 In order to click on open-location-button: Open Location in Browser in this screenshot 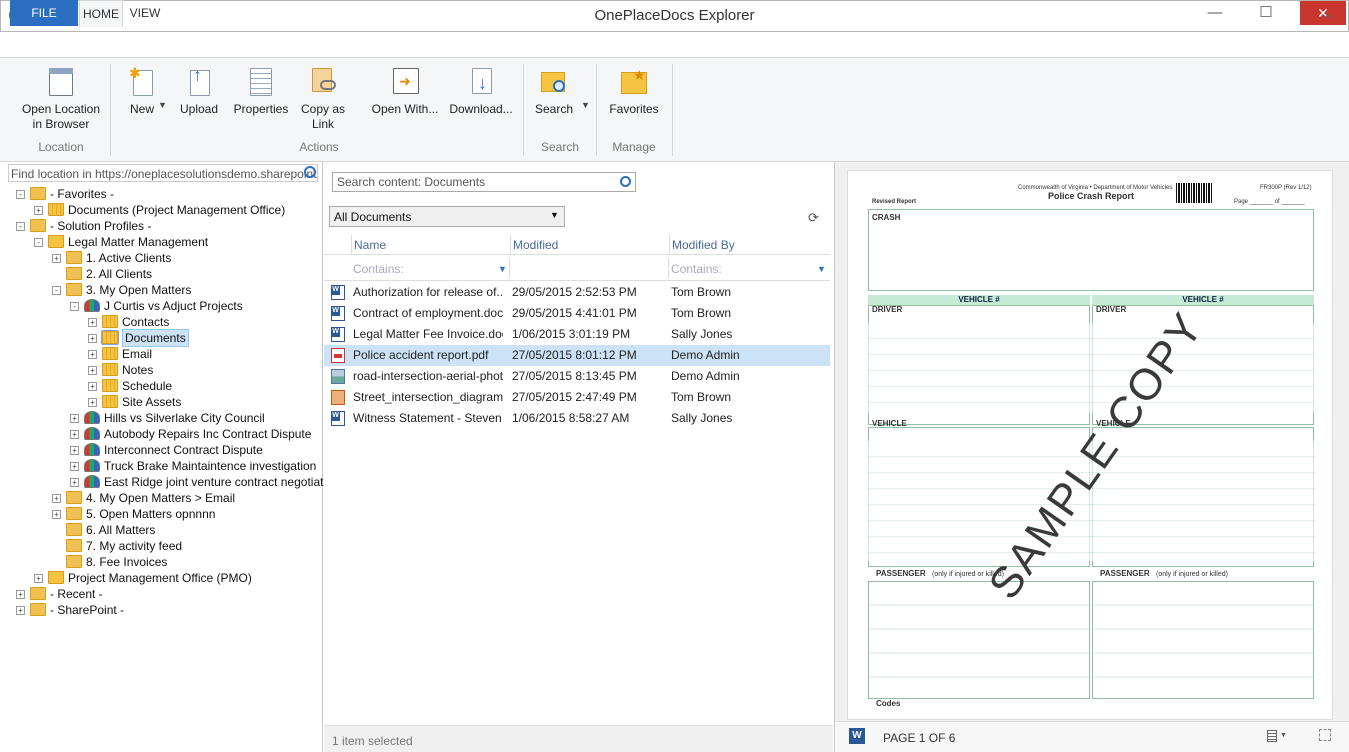, I will do `click(61, 101)`.